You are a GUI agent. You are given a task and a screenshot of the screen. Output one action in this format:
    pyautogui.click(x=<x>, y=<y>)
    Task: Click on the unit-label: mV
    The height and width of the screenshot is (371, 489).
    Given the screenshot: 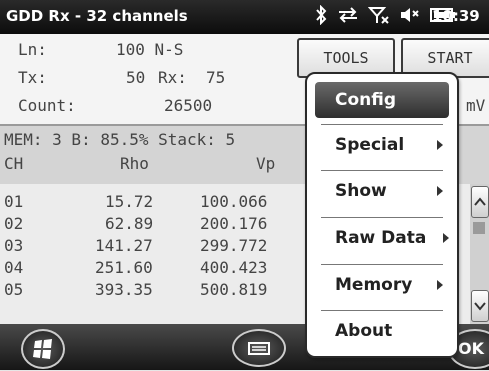 What is the action you would take?
    pyautogui.click(x=476, y=105)
    